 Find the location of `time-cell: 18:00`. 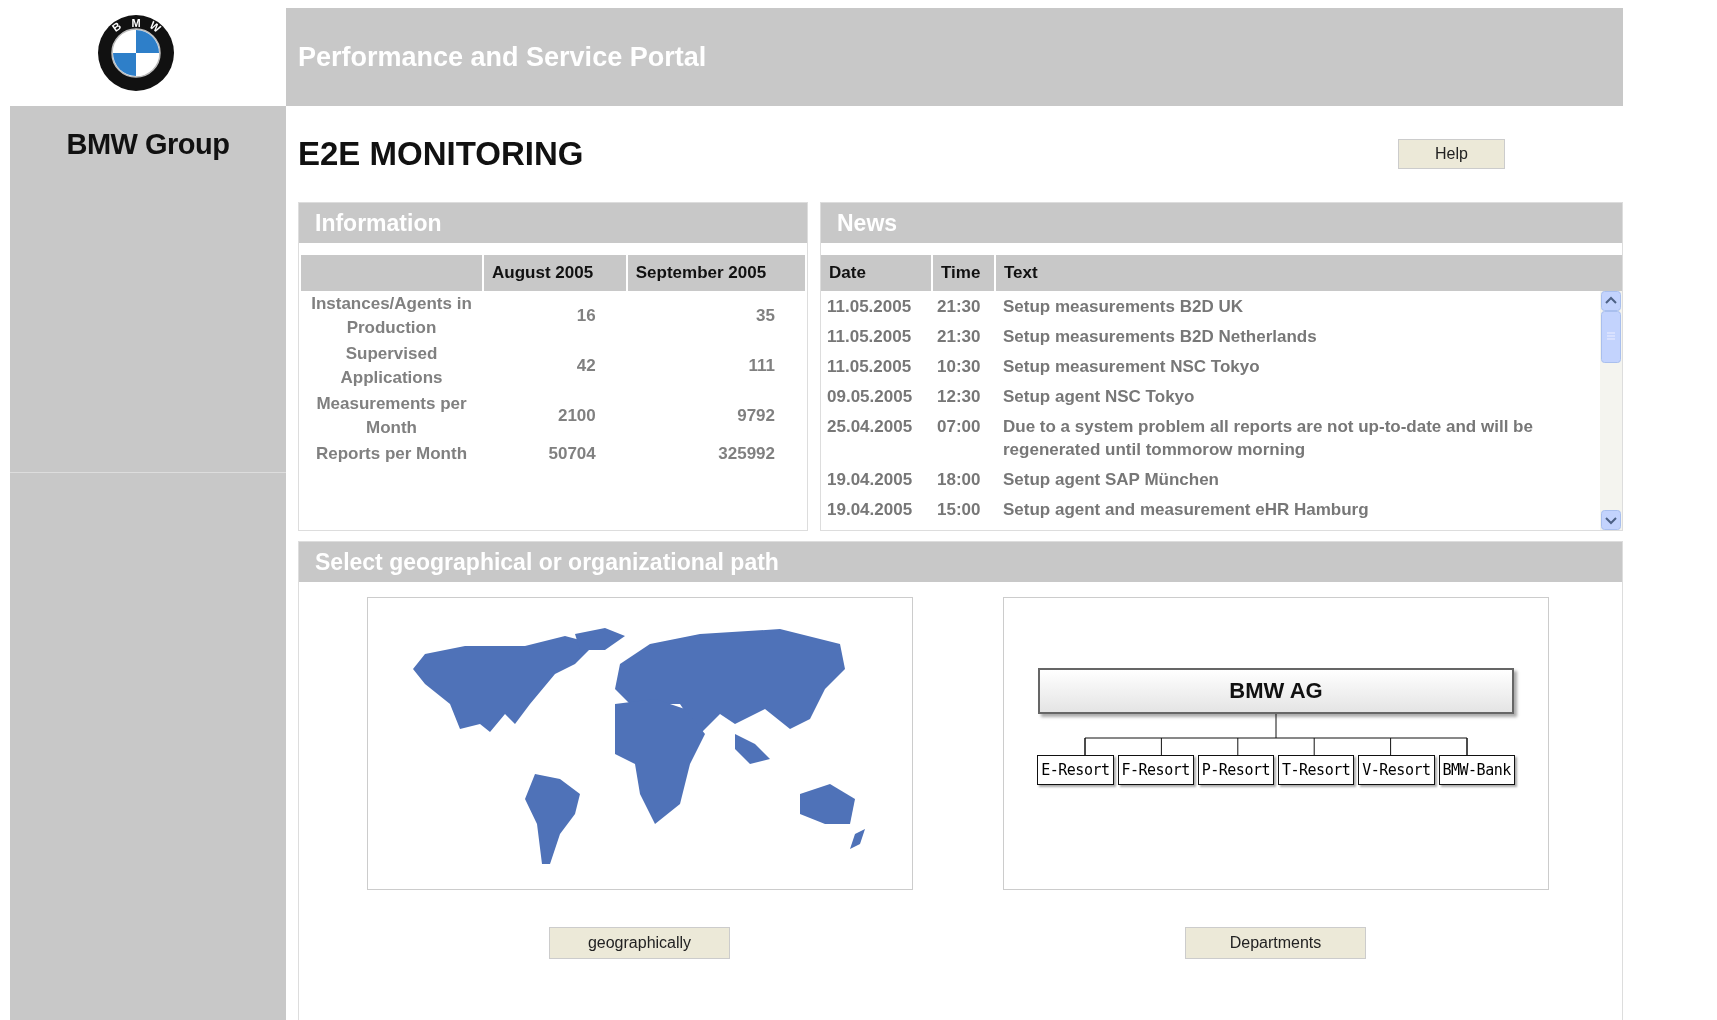

time-cell: 18:00 is located at coordinates (959, 479).